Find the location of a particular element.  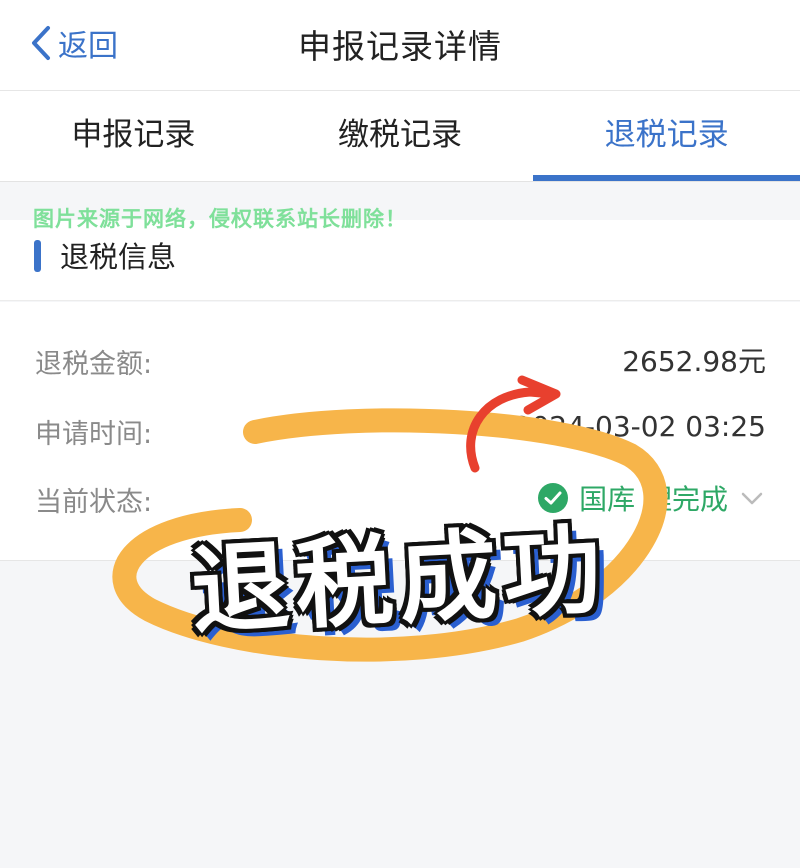

page-title: 申报记录详情 is located at coordinates (400, 46).